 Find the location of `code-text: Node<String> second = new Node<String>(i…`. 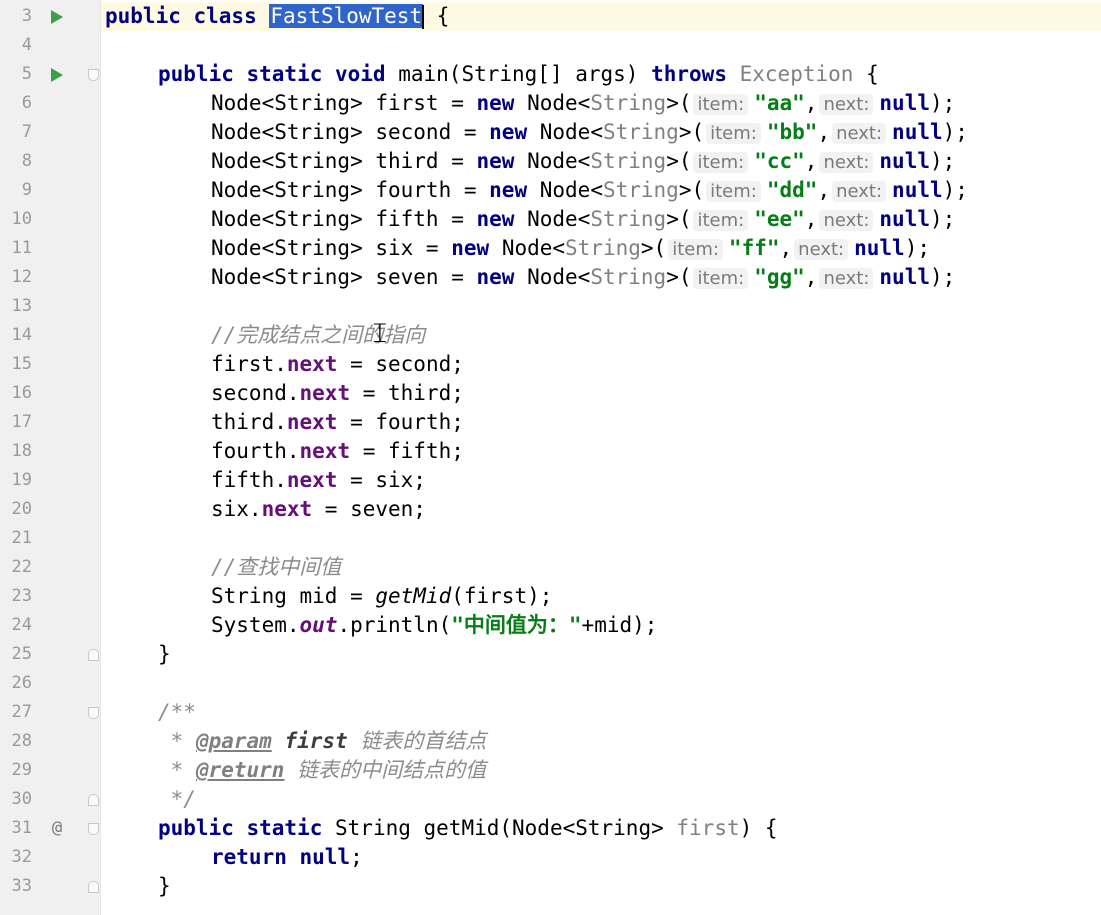

code-text: Node<String> second = new Node<String>(i… is located at coordinates (589, 133).